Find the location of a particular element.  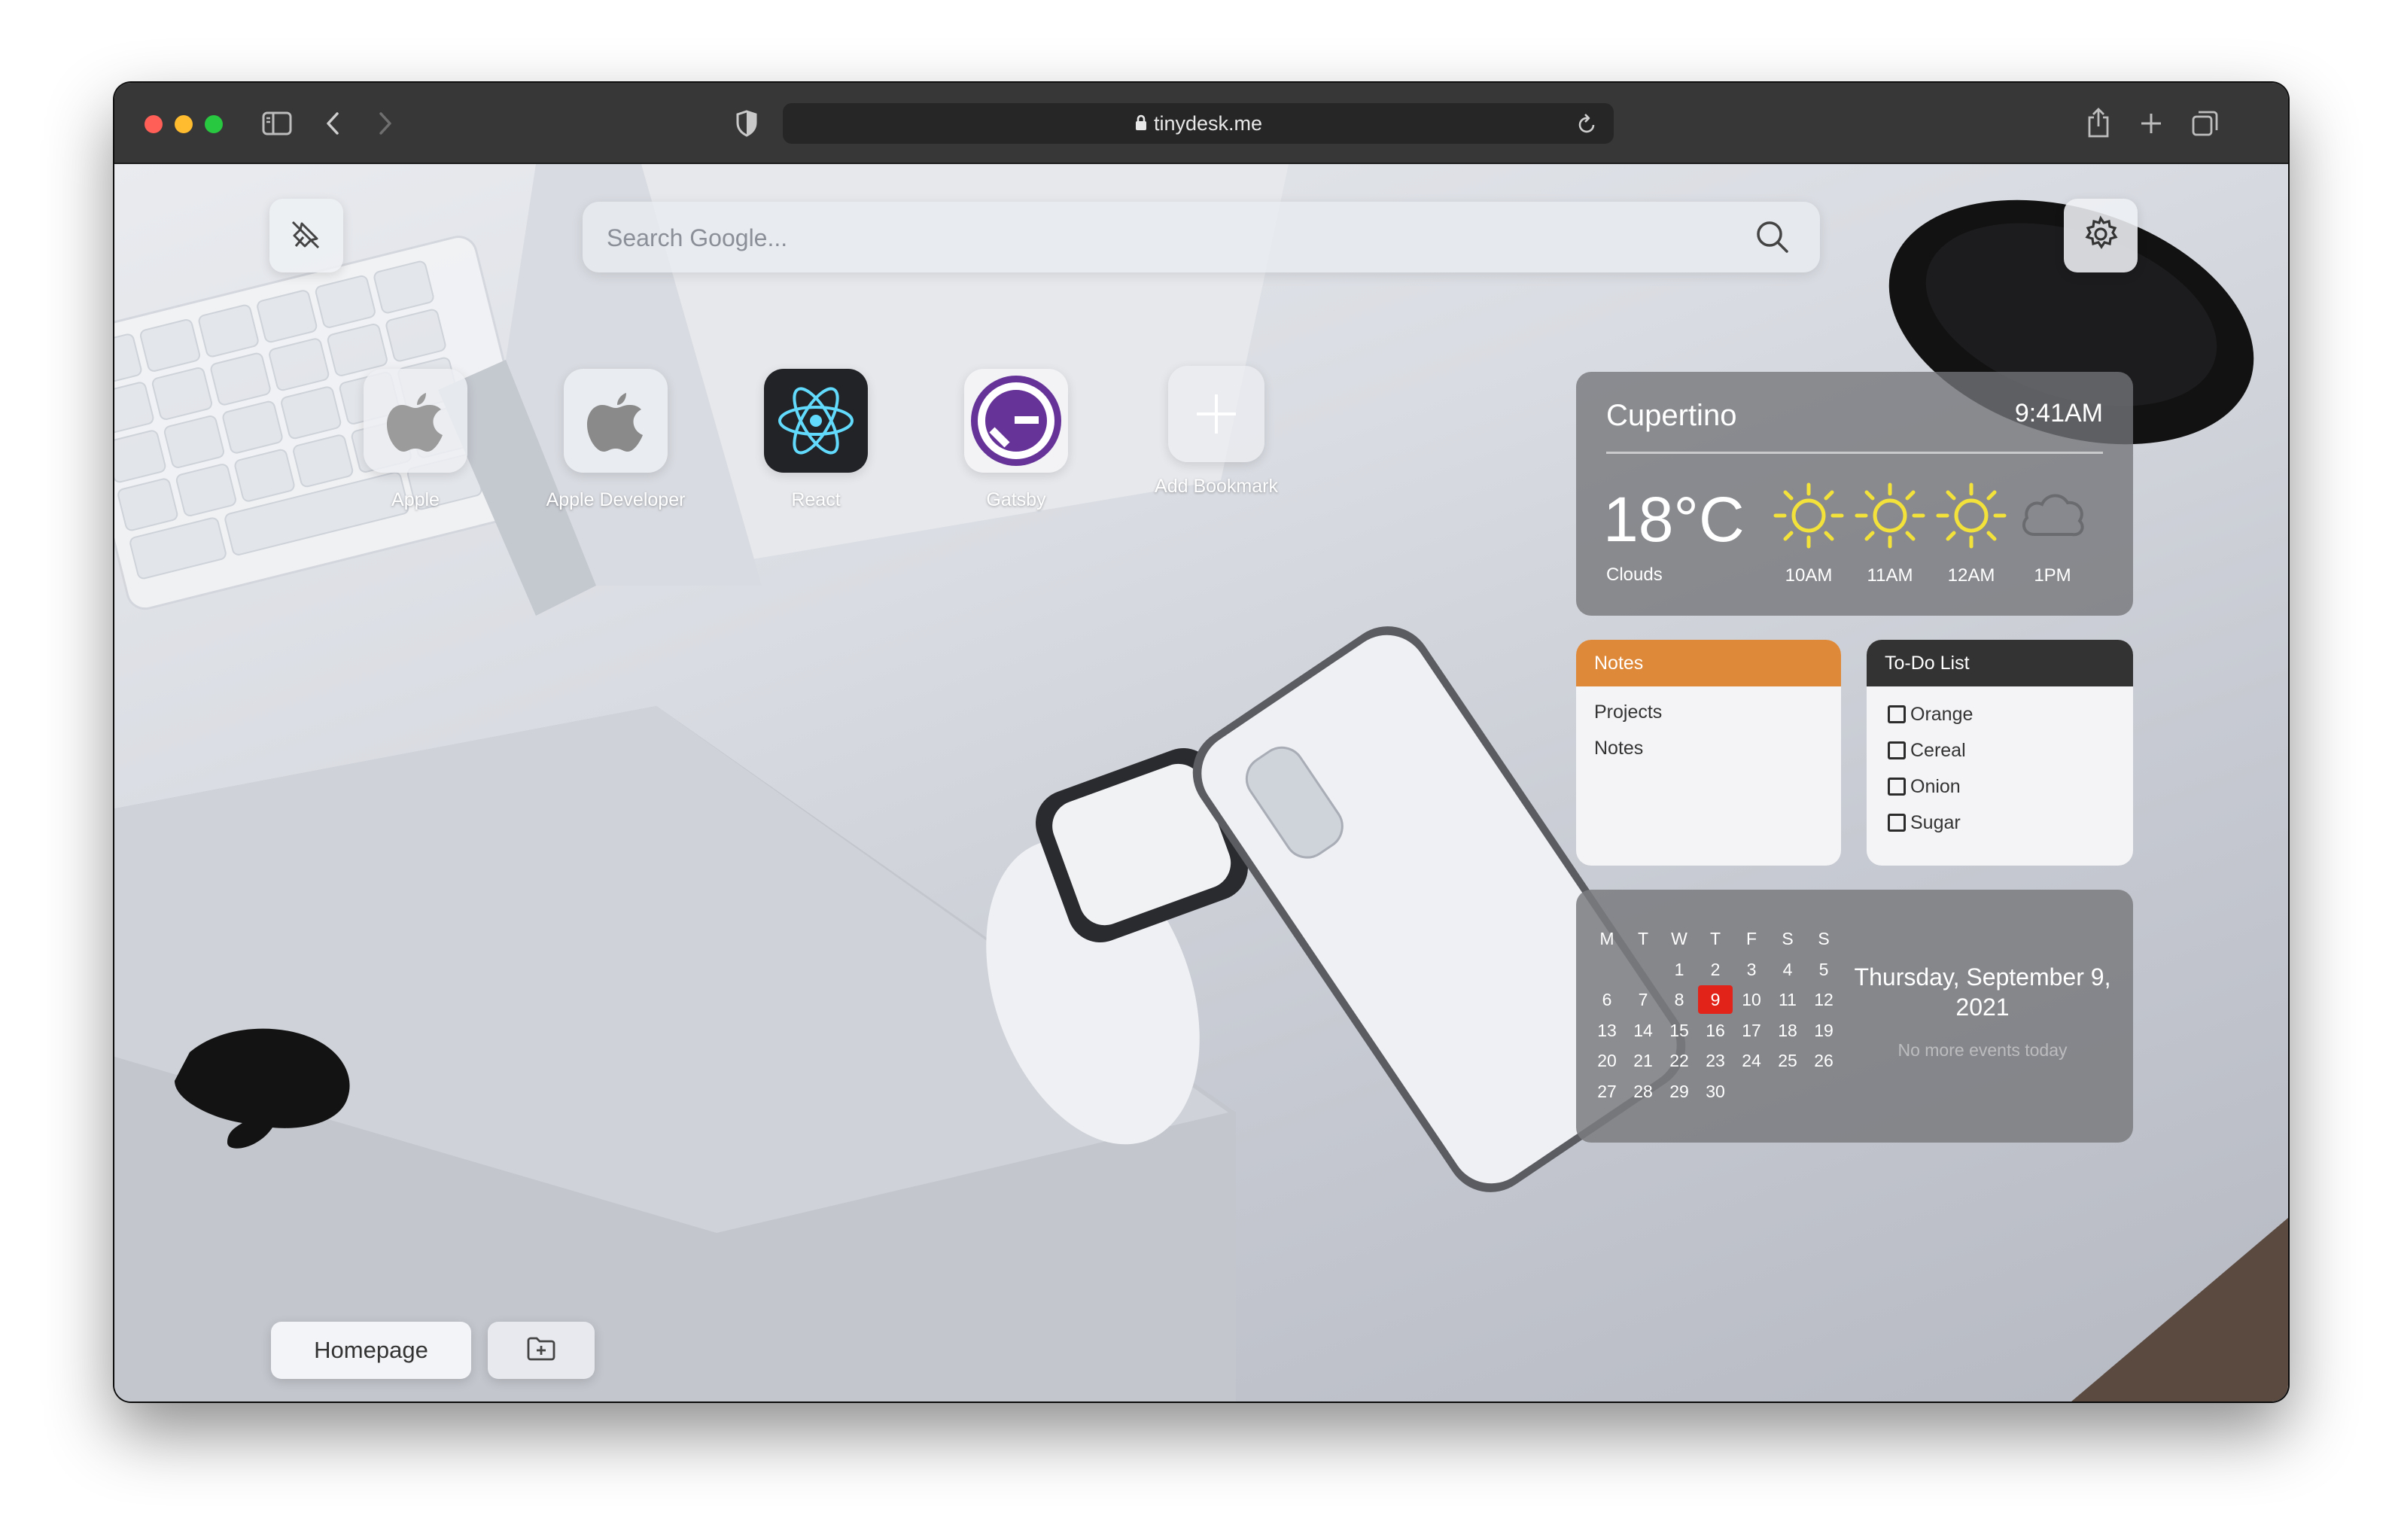

bookmark-label: Gatsby is located at coordinates (1016, 499).